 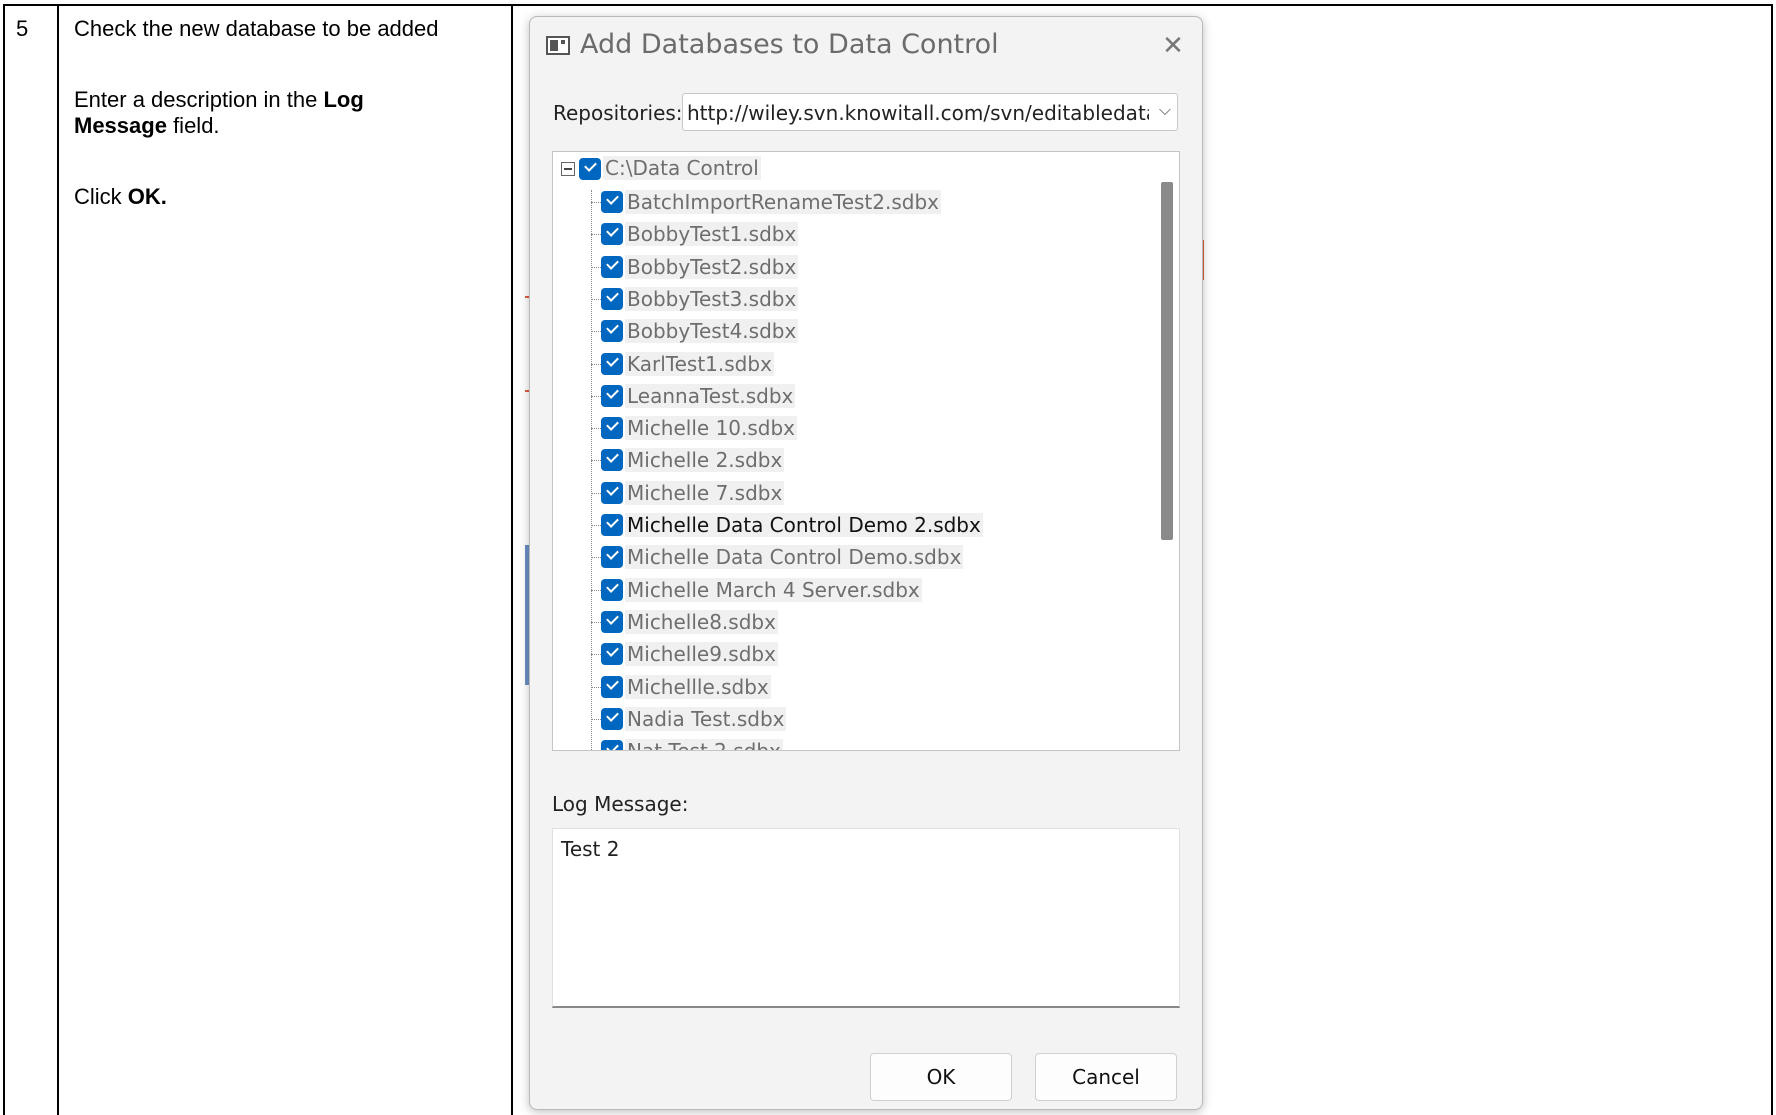 What do you see at coordinates (701, 654) in the screenshot?
I see `tree-item-label: Michelle9.sdbx` at bounding box center [701, 654].